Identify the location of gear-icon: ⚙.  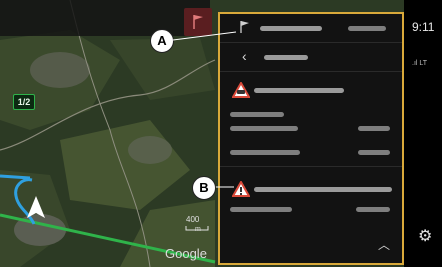
(425, 236).